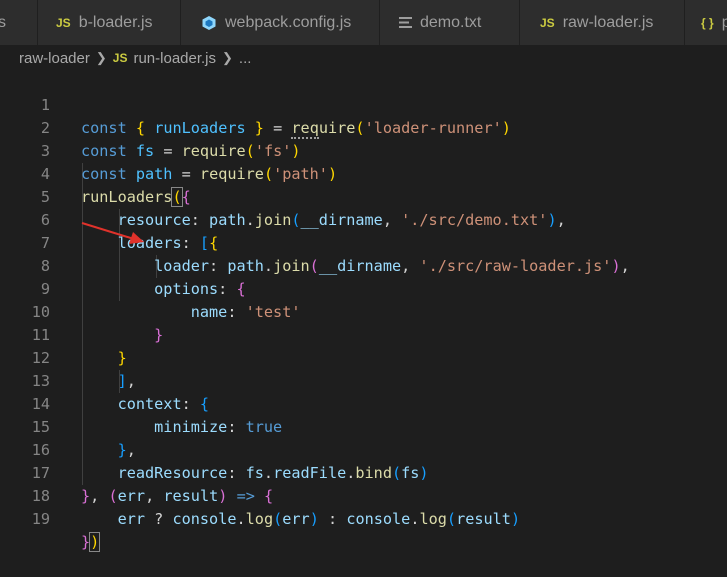 The width and height of the screenshot is (727, 577). Describe the element at coordinates (3, 23) in the screenshot. I see `tab-label: s` at that location.